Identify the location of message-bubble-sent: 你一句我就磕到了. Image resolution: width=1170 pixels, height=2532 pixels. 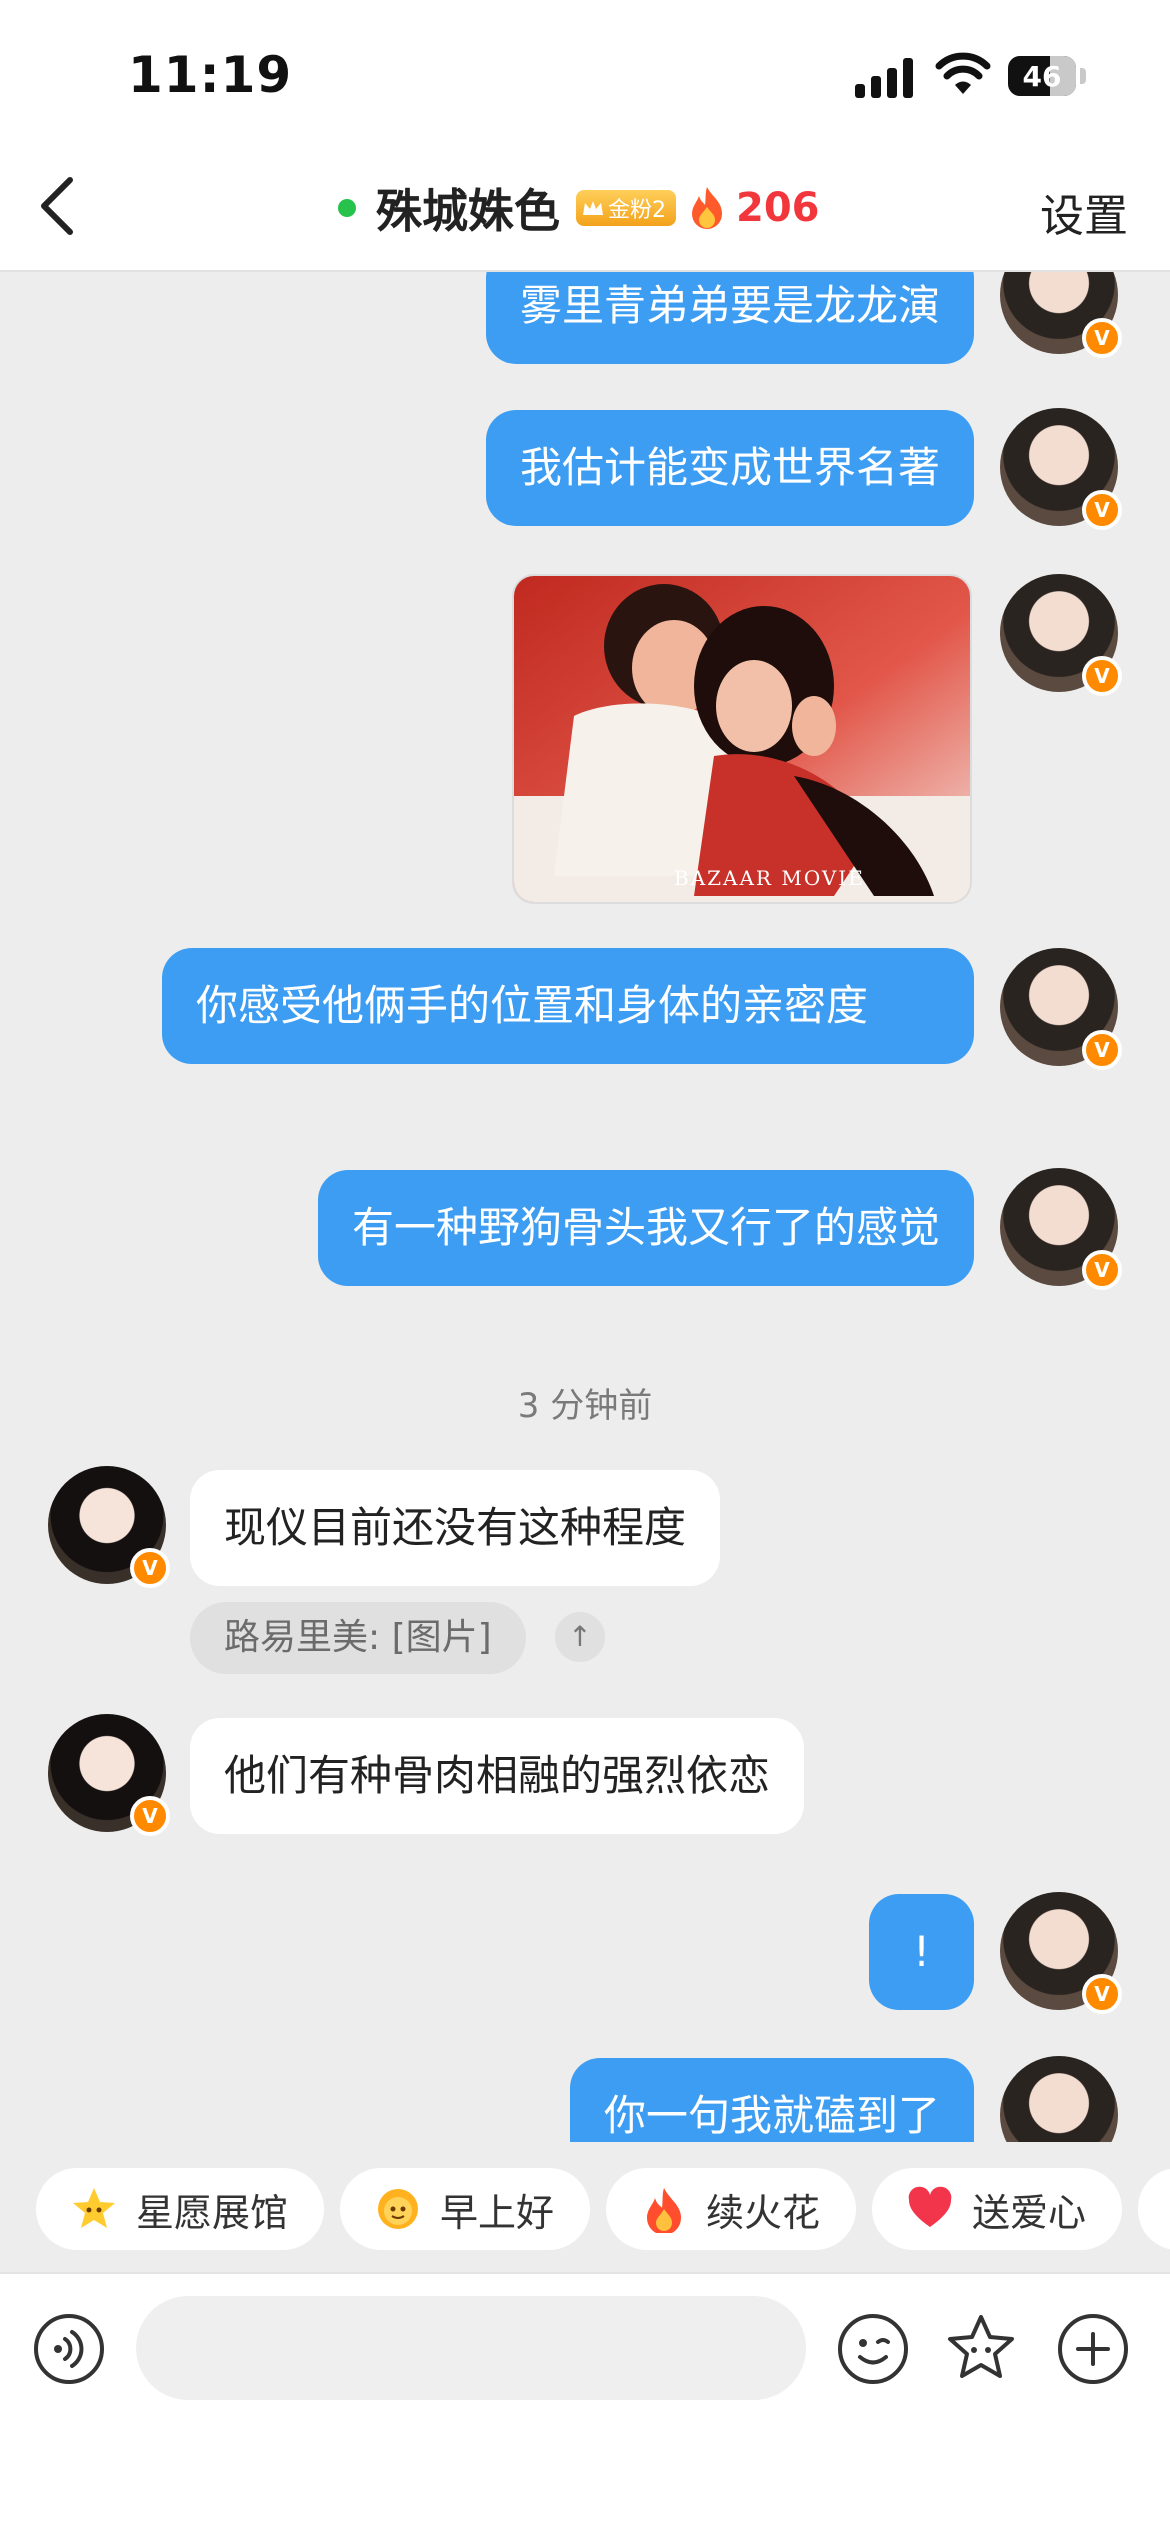
(771, 2100).